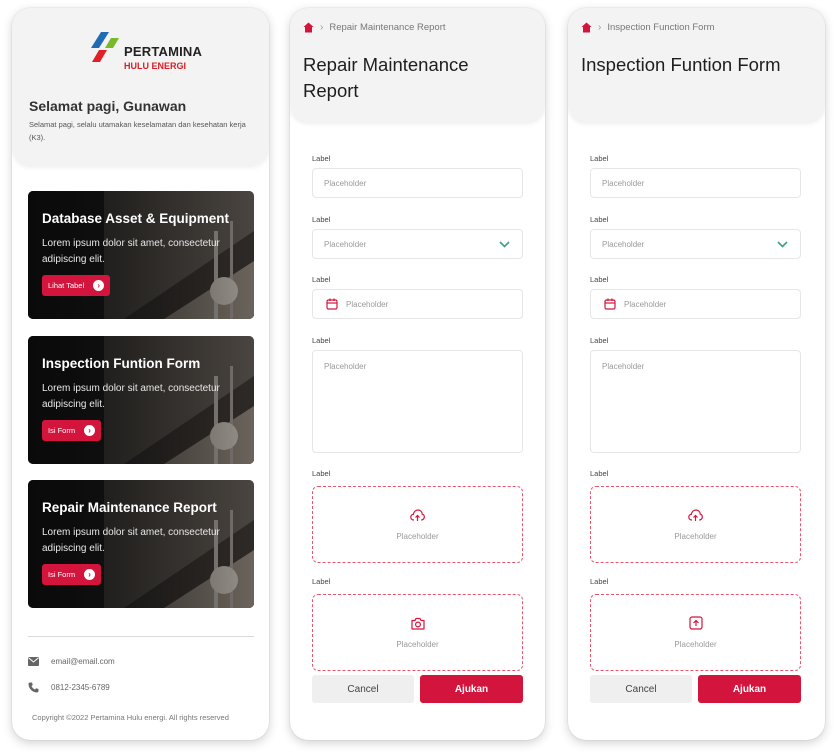 The image size is (834, 754). I want to click on breadcrumb-current: Repair Maintenance Report, so click(387, 27).